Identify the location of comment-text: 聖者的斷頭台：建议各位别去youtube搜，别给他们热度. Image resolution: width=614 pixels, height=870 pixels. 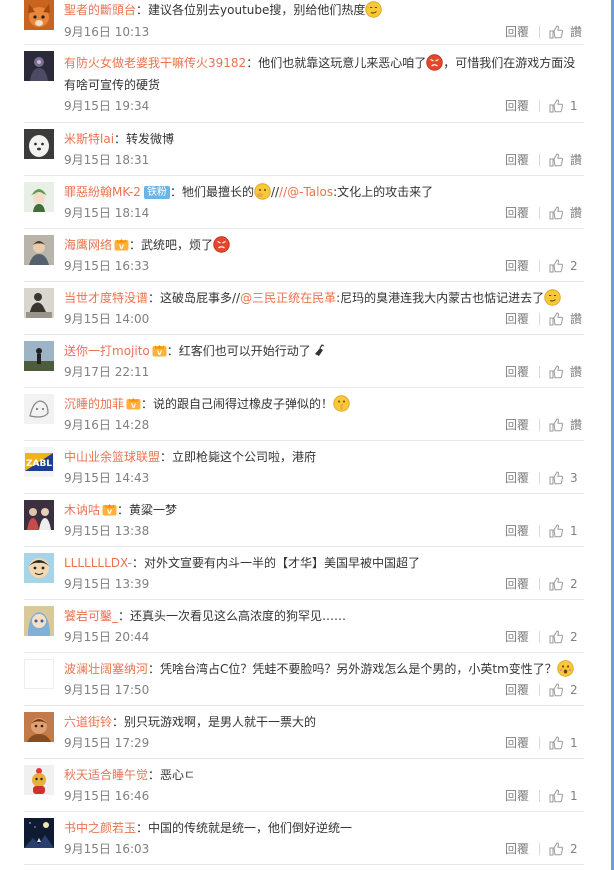
(223, 10).